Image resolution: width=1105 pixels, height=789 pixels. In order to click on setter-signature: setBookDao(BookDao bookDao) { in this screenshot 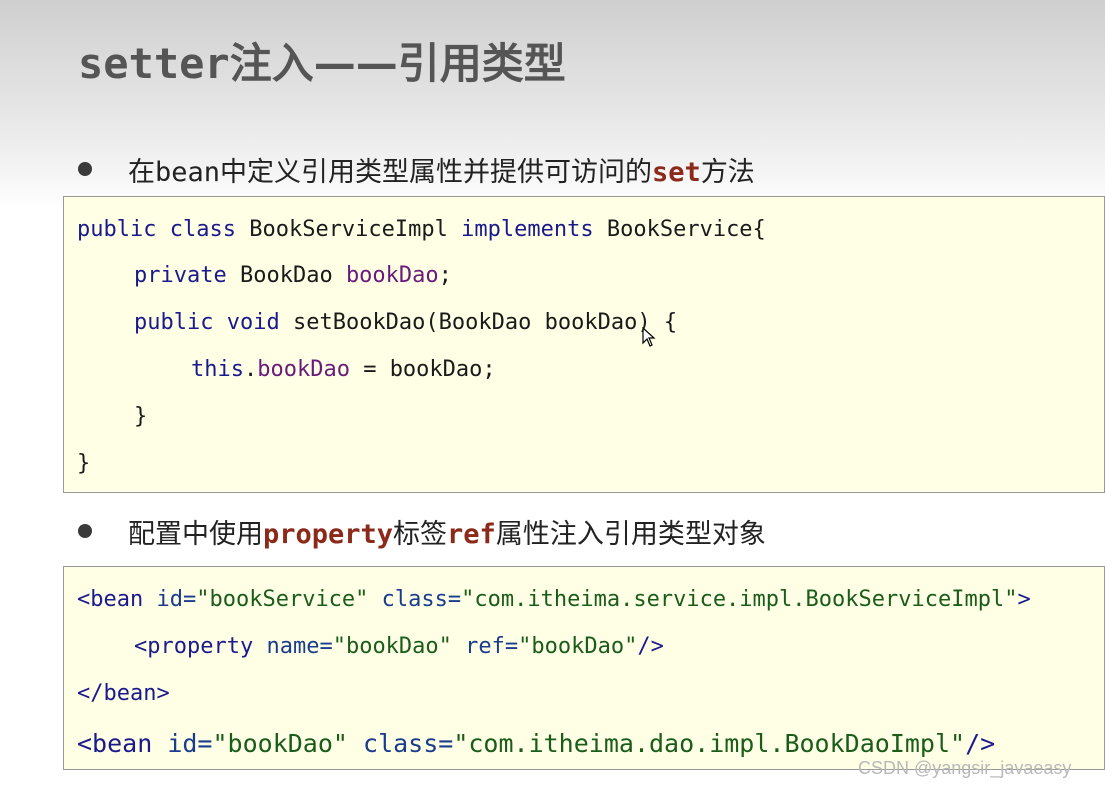, I will do `click(485, 322)`.